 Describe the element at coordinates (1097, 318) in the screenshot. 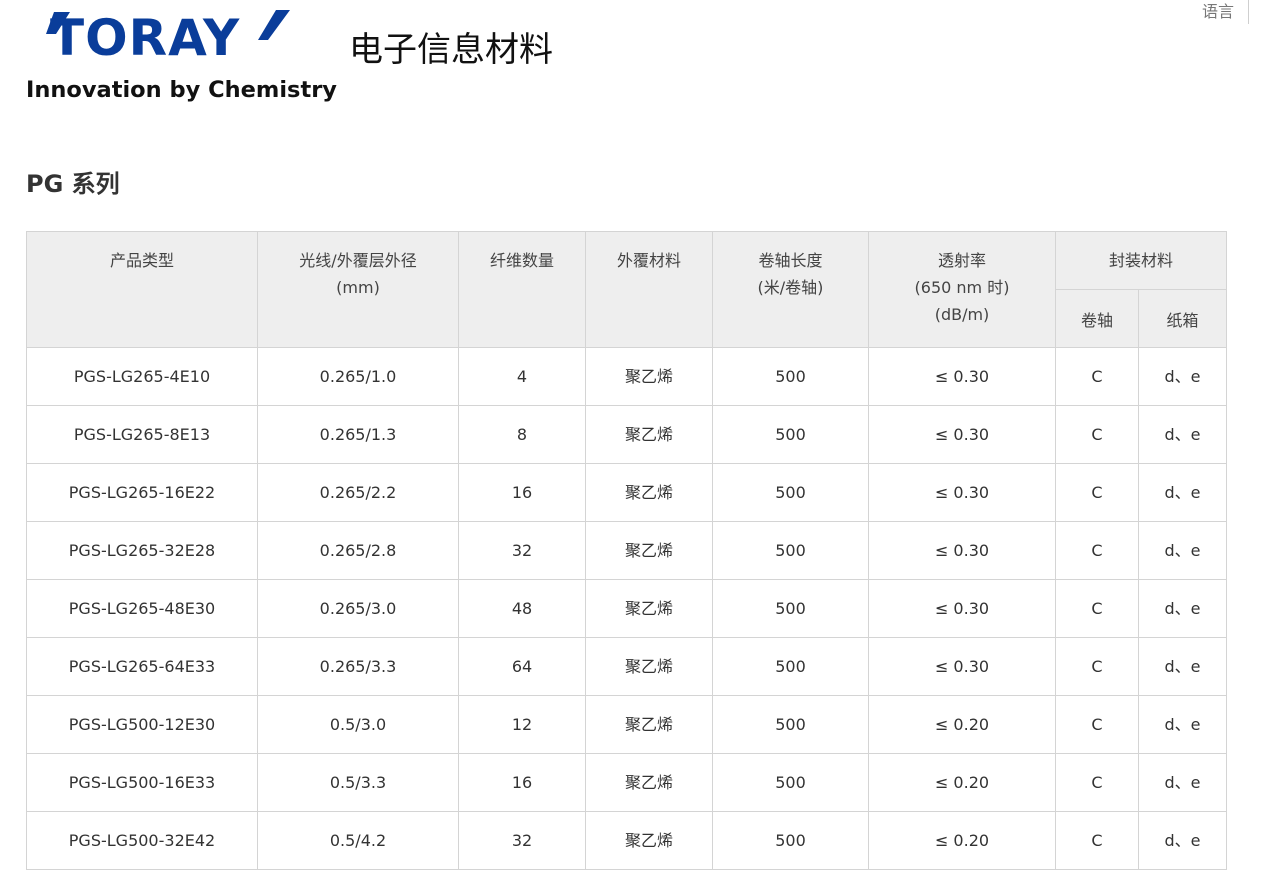

I see `header-reel: 卷轴` at that location.